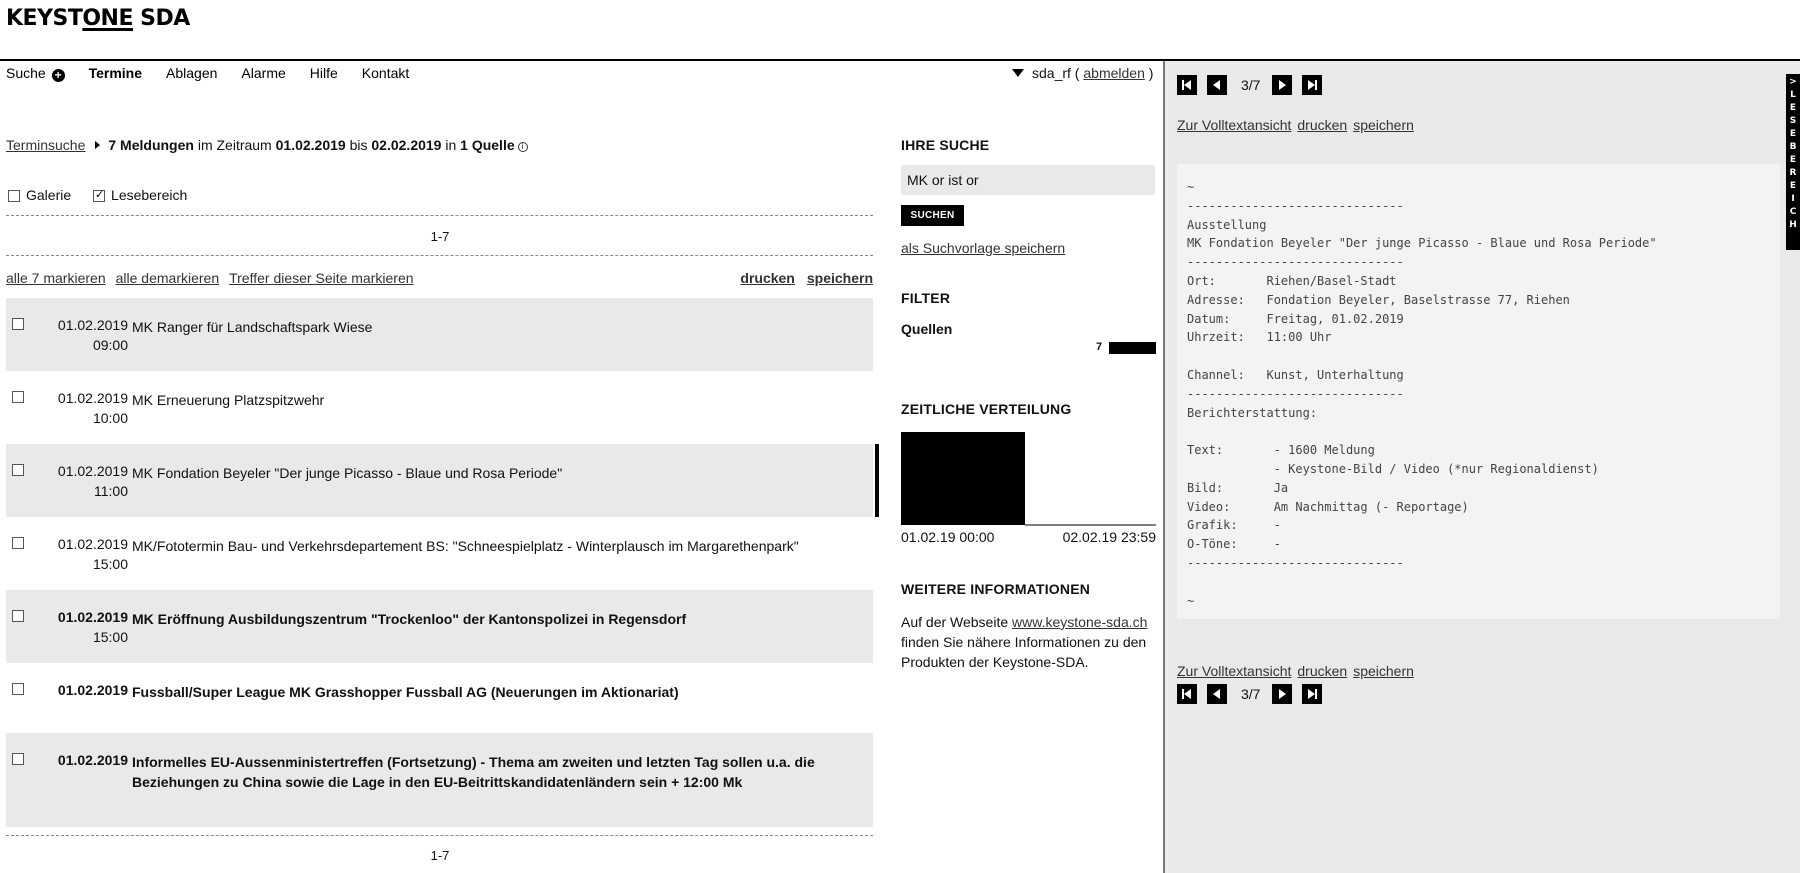 Image resolution: width=1800 pixels, height=873 pixels. What do you see at coordinates (45, 145) in the screenshot?
I see `breadcrumb-terminsuche-link: Terminsuche` at bounding box center [45, 145].